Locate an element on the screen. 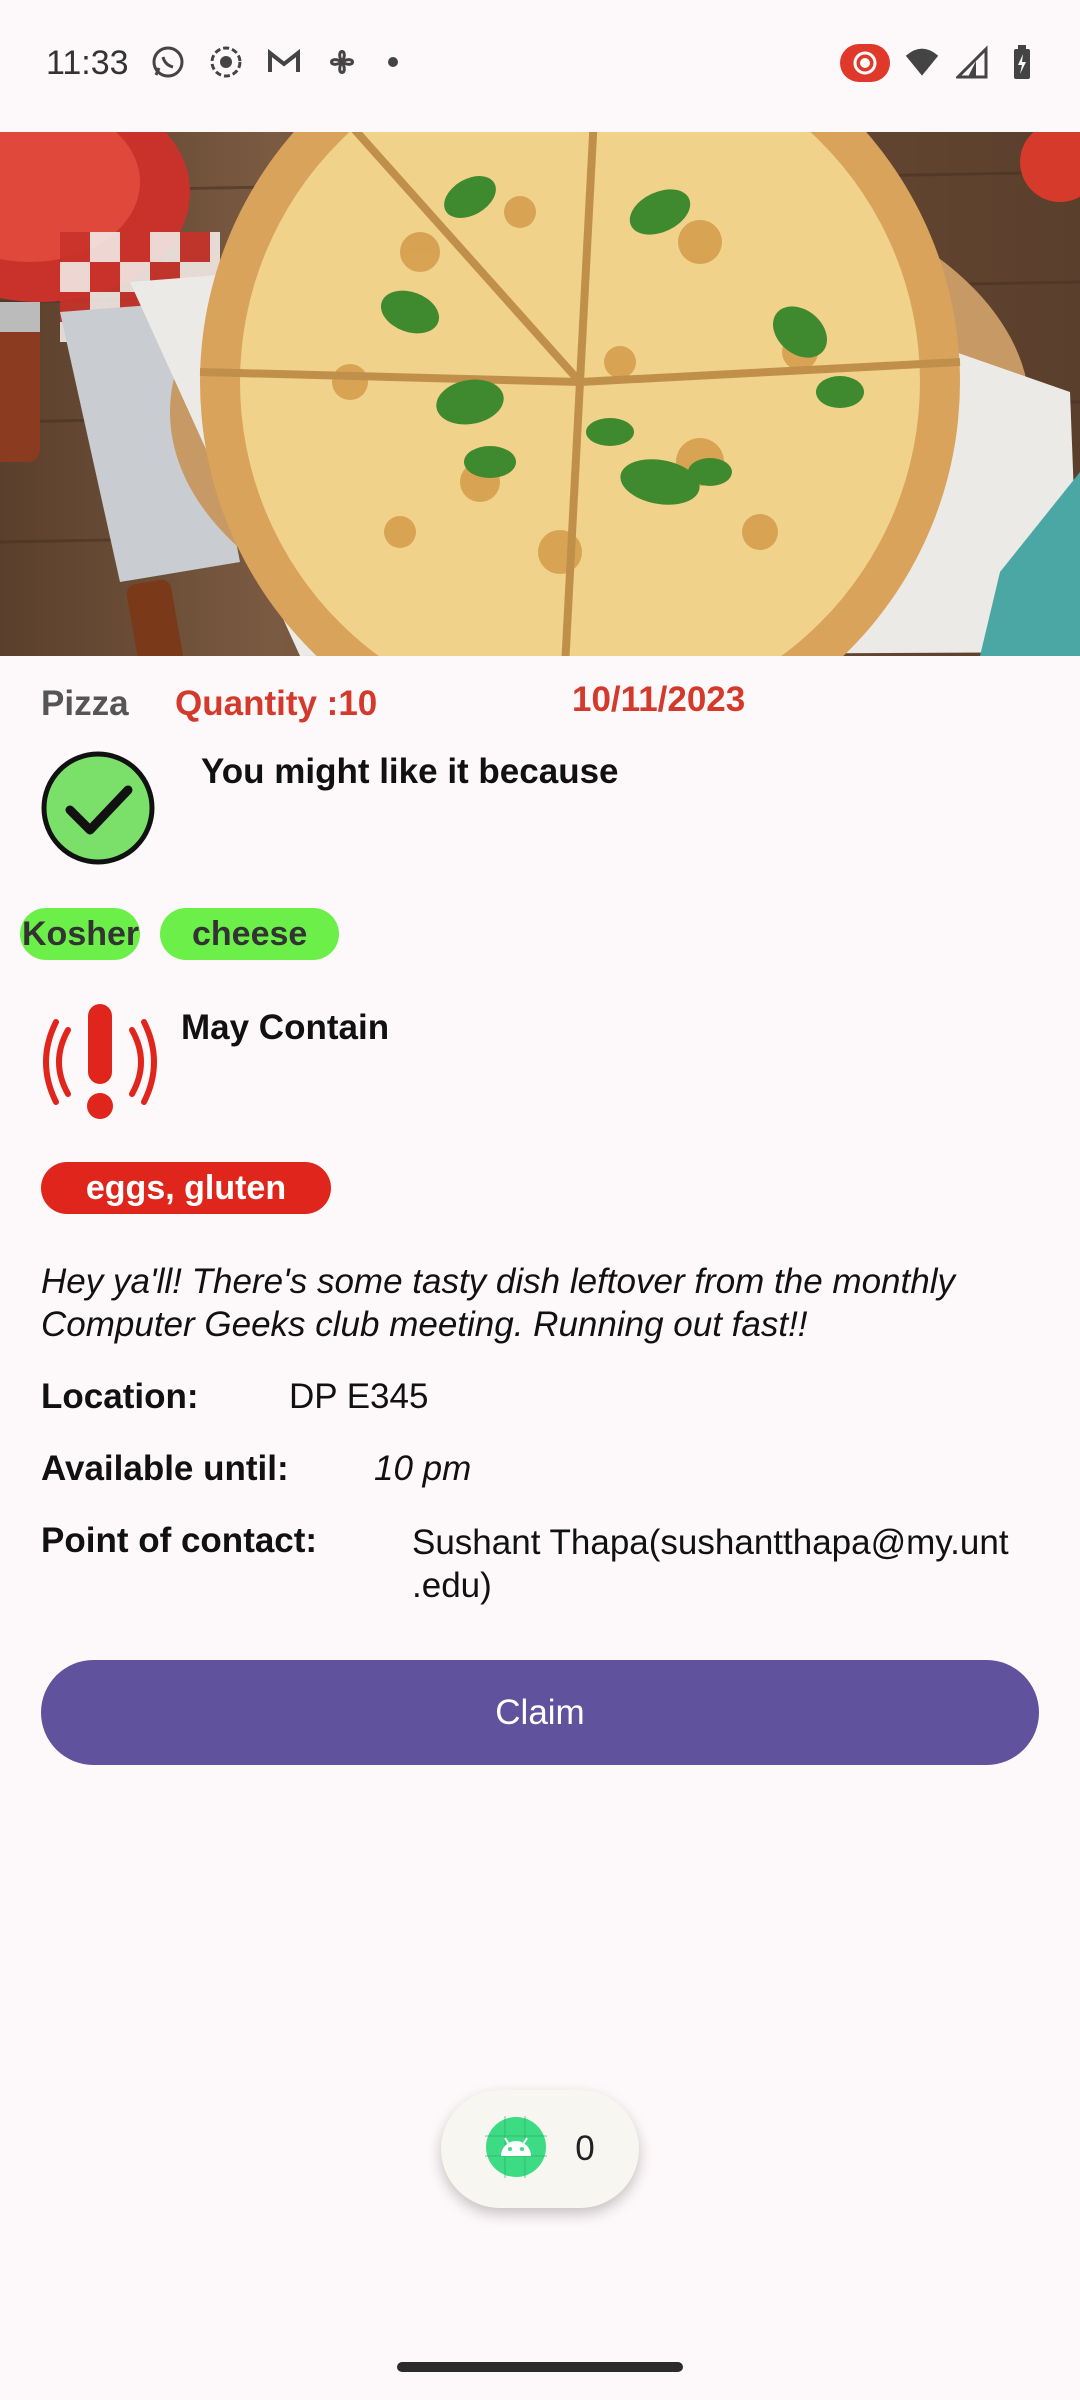  may-contain-label: May Contain is located at coordinates (285, 1027).